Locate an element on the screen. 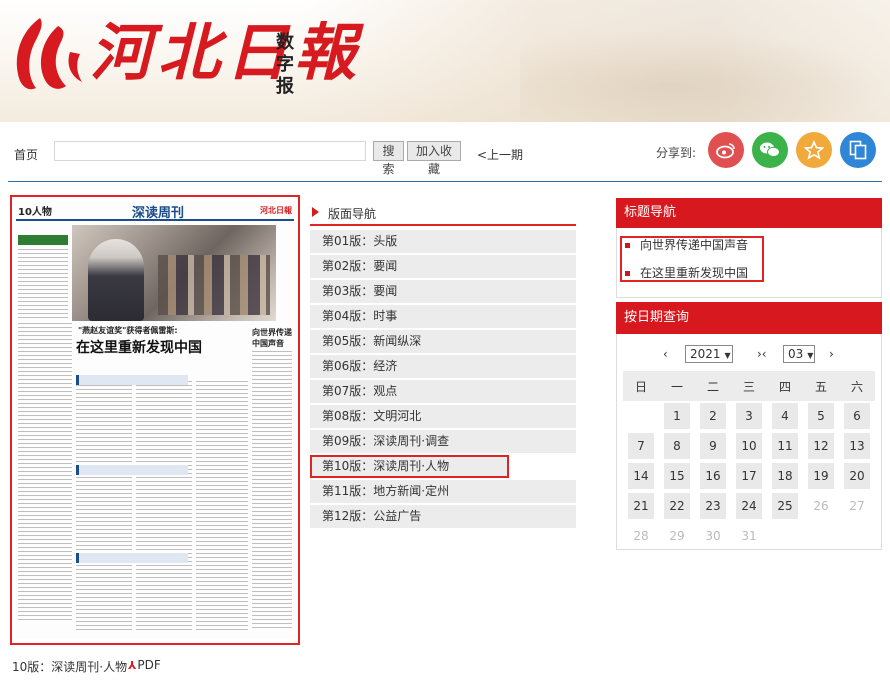 This screenshot has width=890, height=681. calendar-cell-wrap: 20 is located at coordinates (857, 476).